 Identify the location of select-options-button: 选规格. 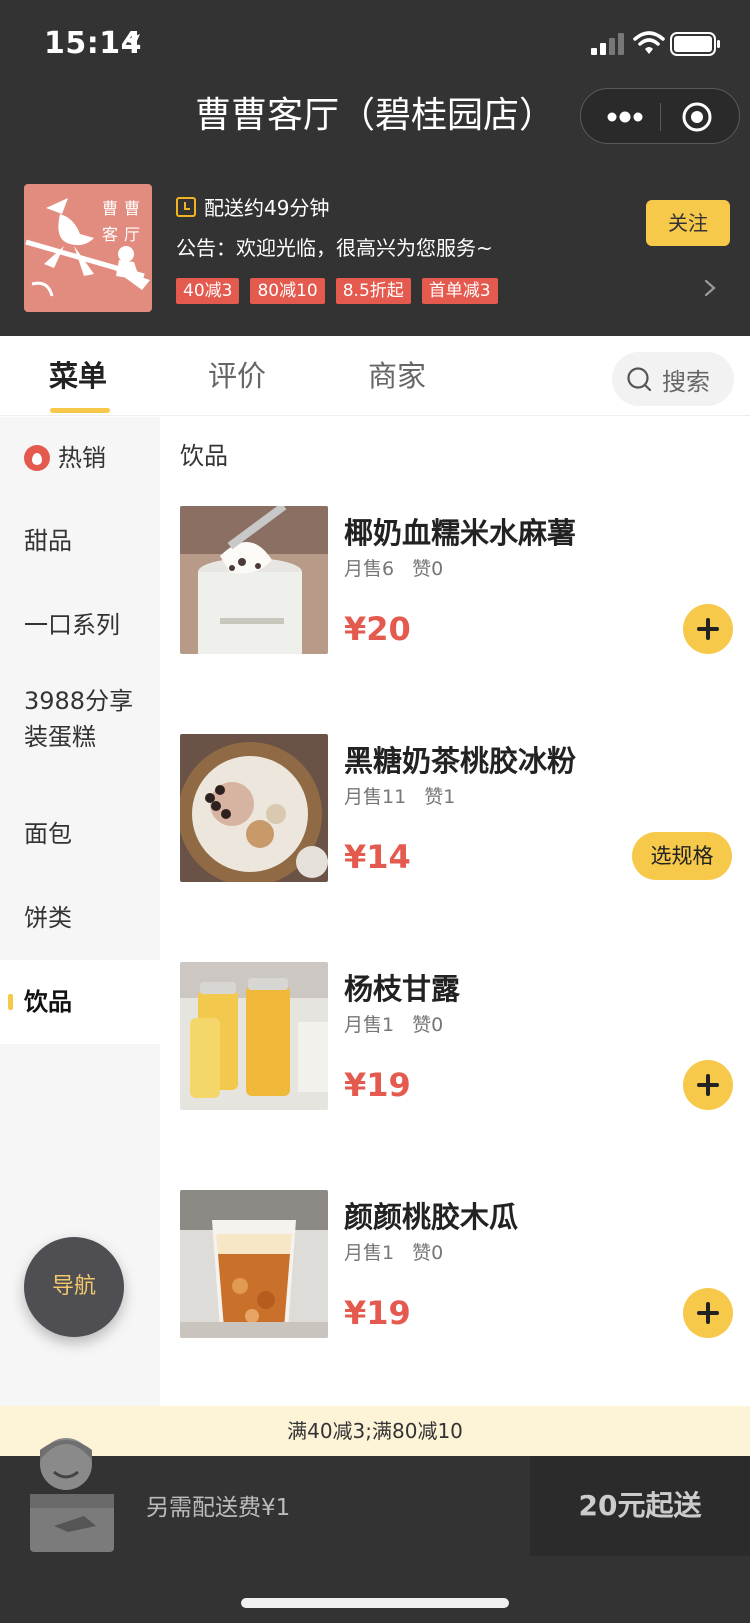
(682, 856).